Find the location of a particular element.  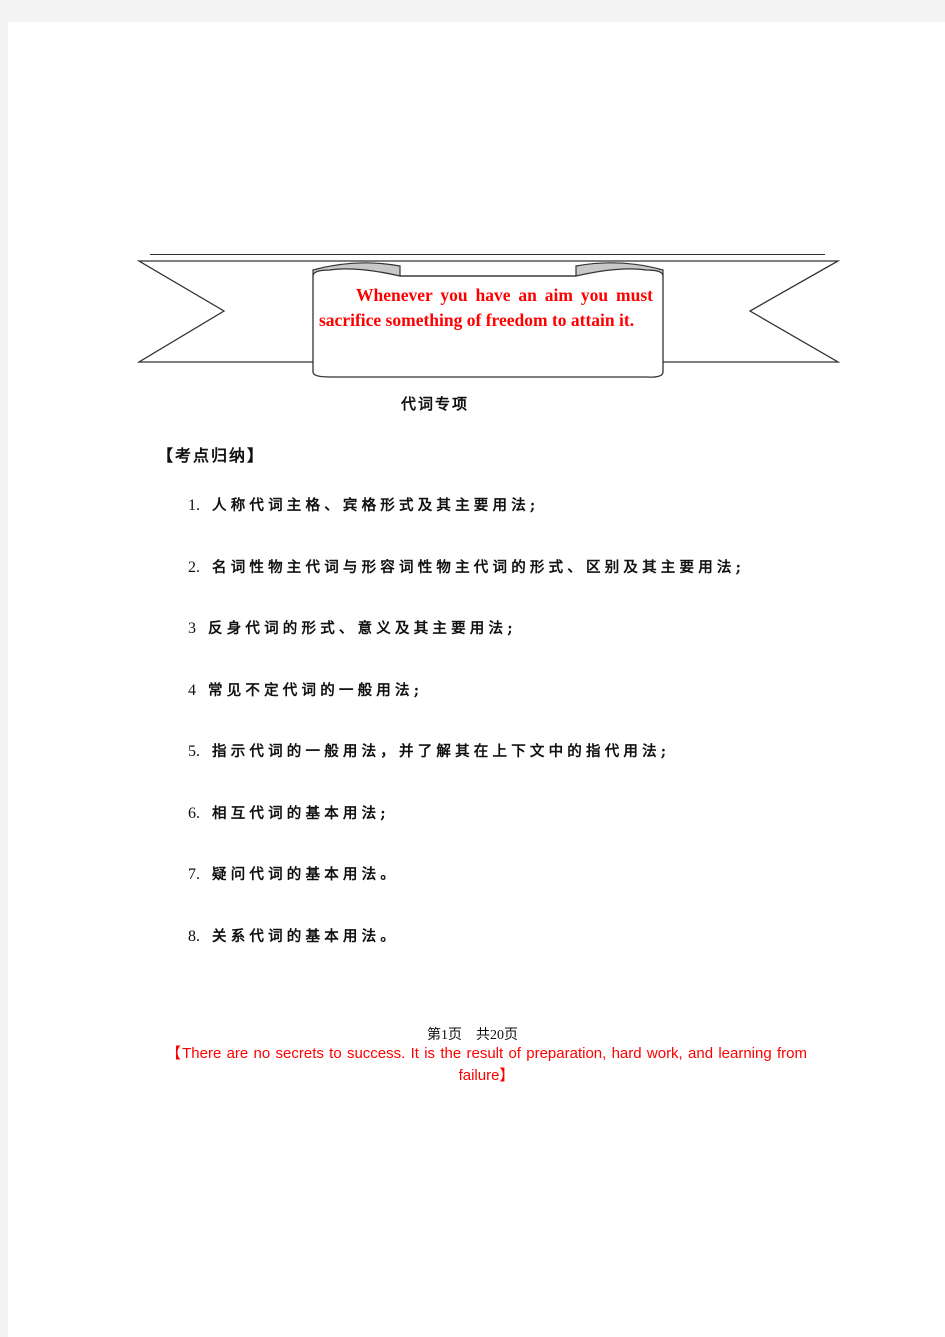

list-item: 5. 指示代词的一般用法，并了解其在上下文中的指代用法; is located at coordinates (429, 750).